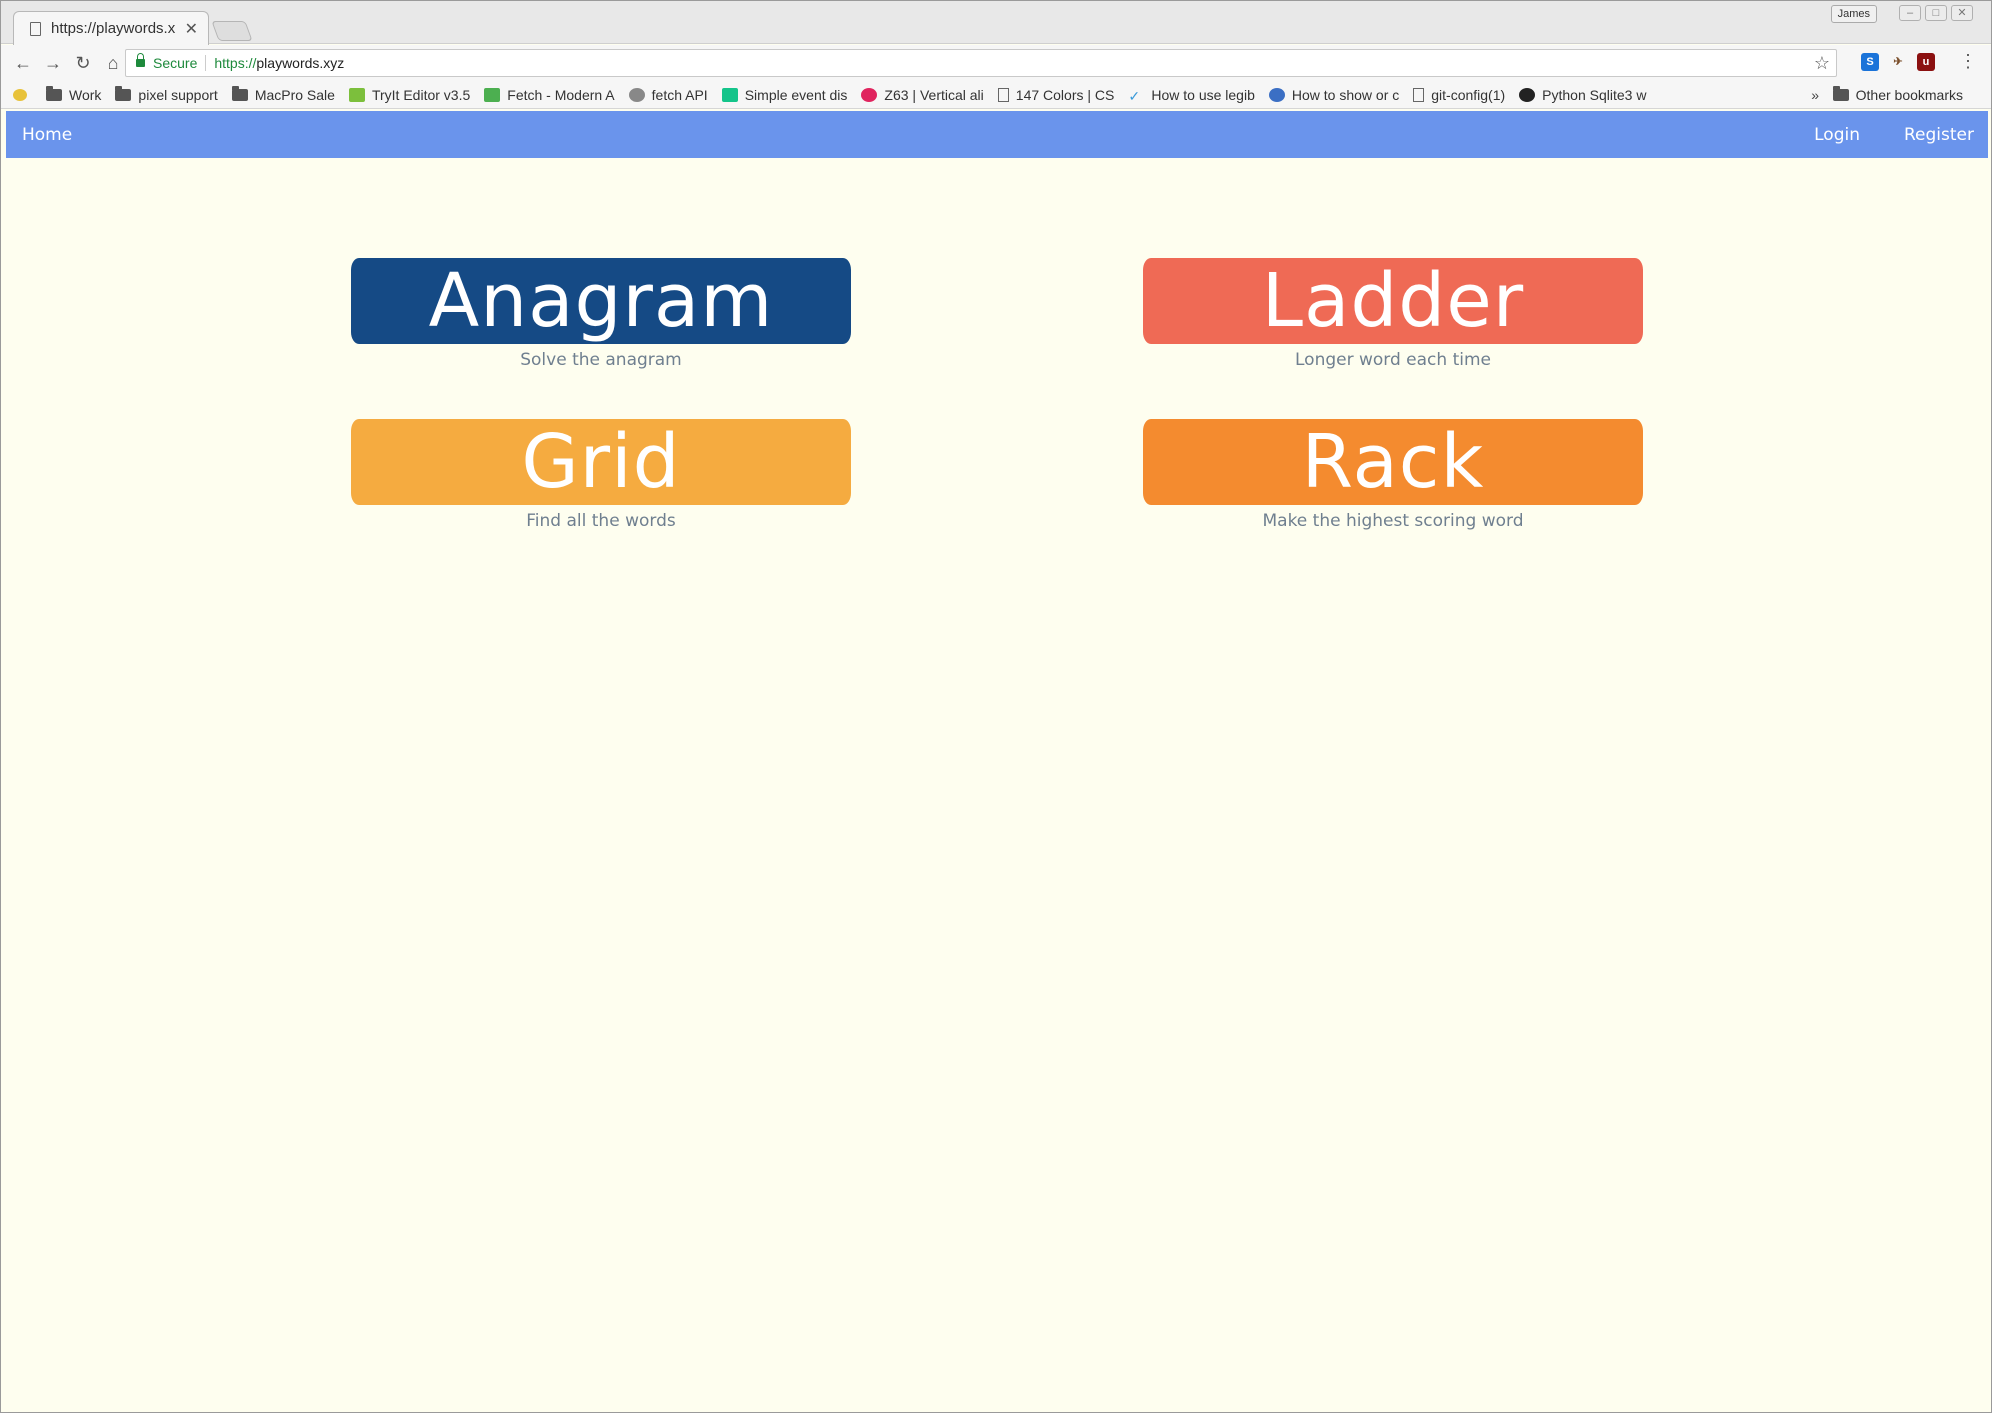 Image resolution: width=1992 pixels, height=1413 pixels. I want to click on new-tab-button, so click(232, 31).